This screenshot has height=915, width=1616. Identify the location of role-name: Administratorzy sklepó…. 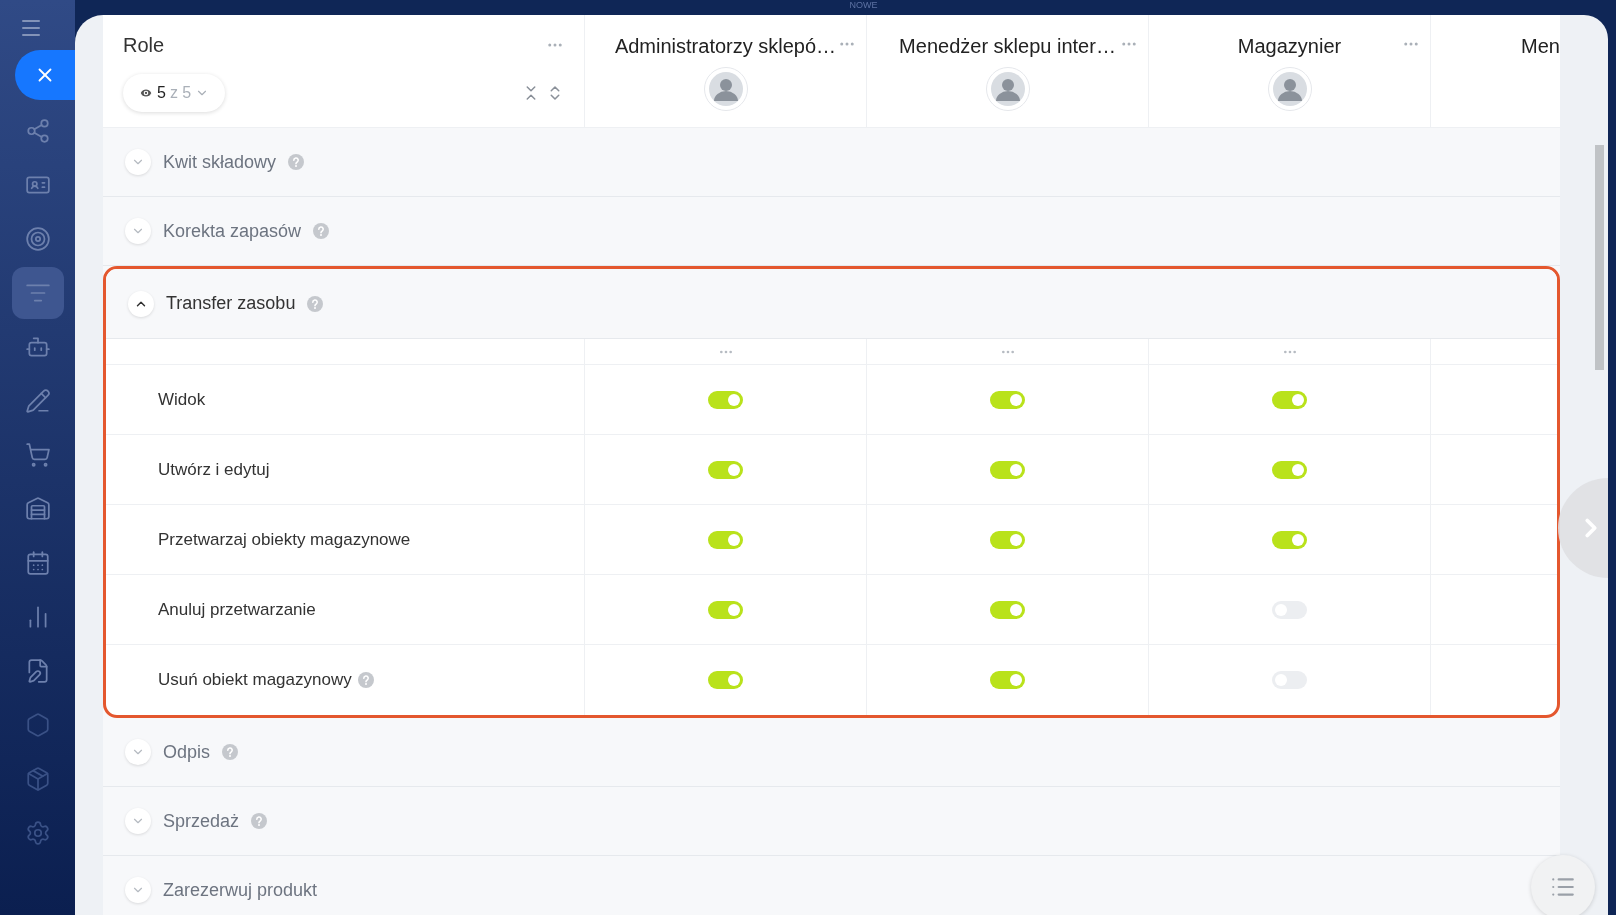
(725, 46).